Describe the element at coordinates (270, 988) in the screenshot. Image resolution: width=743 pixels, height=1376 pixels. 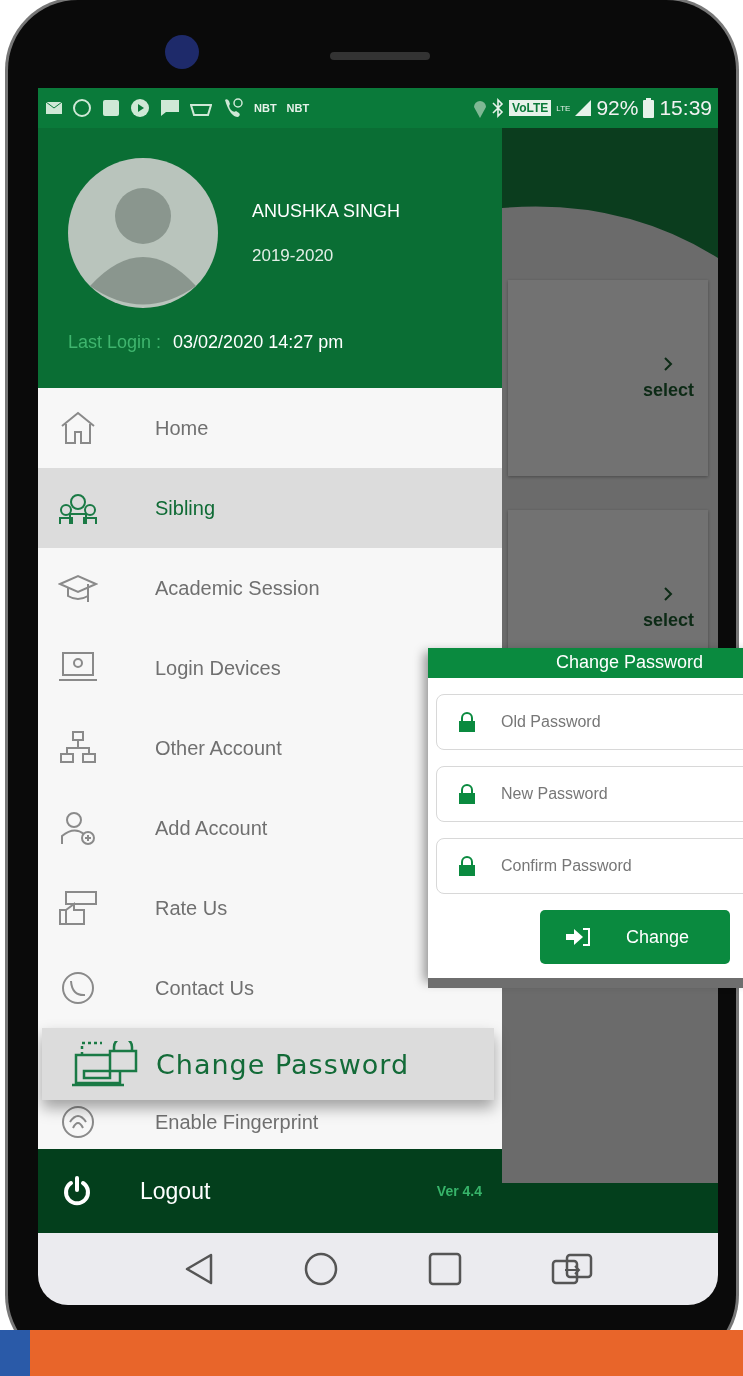
I see `menu-item: Contact Us` at that location.